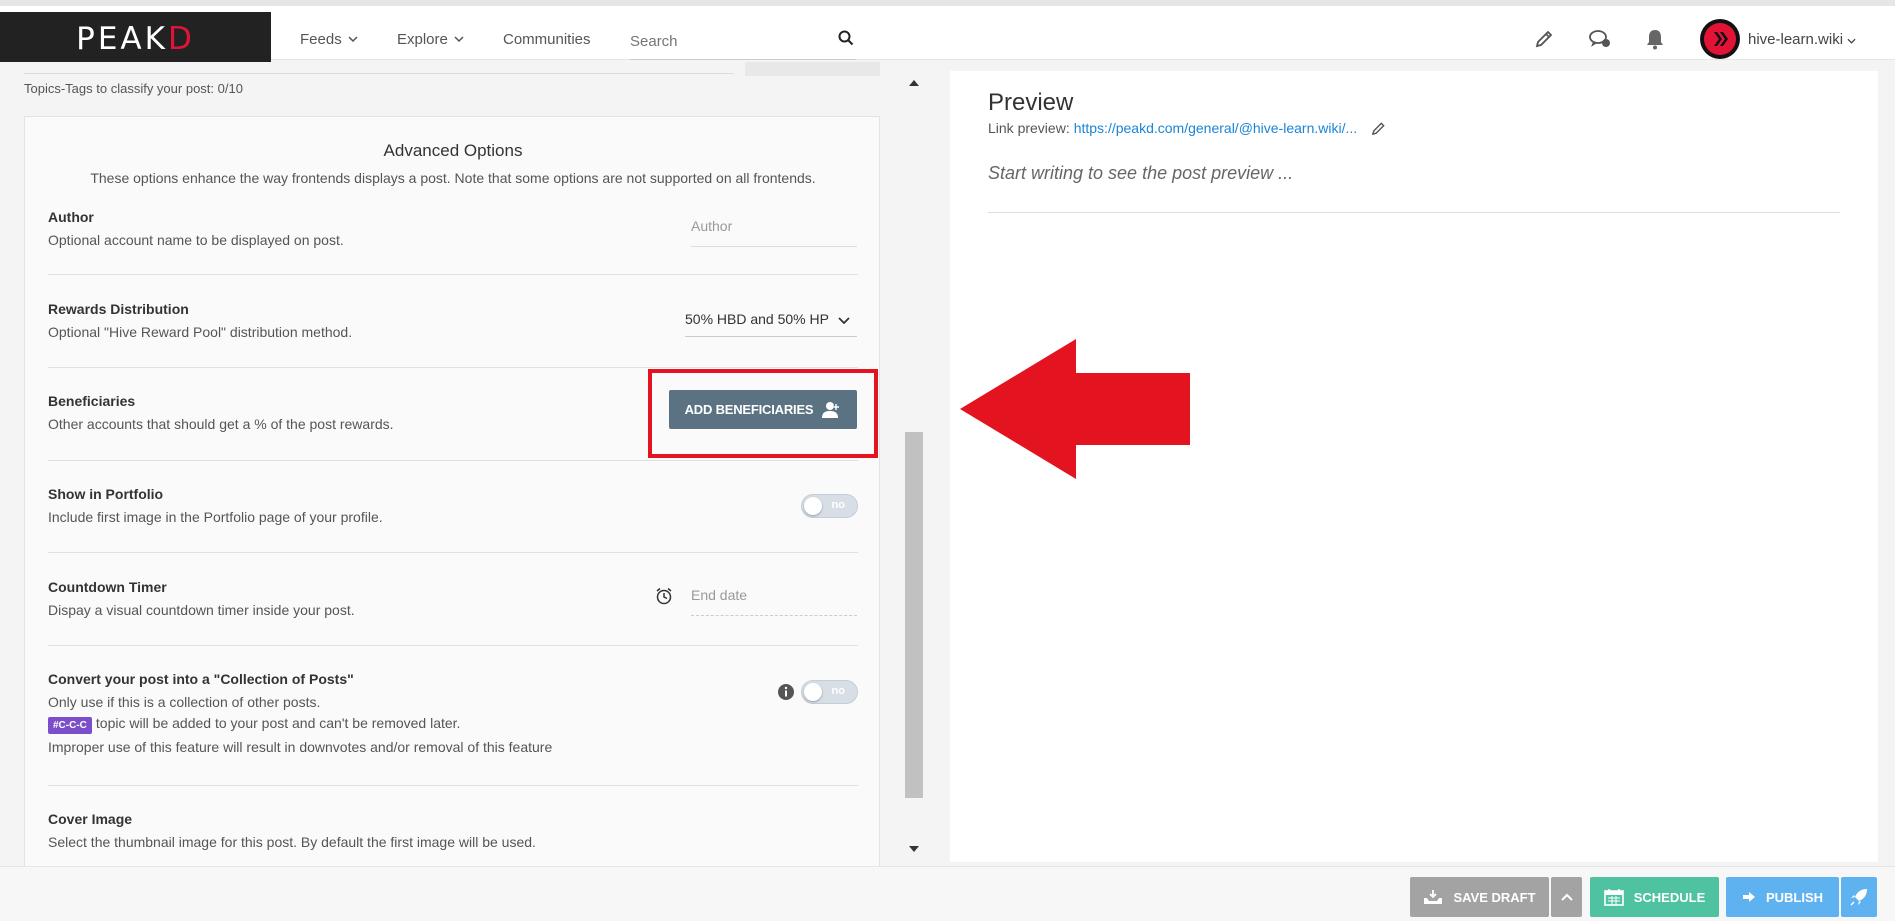 The width and height of the screenshot is (1895, 921). I want to click on editor-scrollbar, so click(914, 467).